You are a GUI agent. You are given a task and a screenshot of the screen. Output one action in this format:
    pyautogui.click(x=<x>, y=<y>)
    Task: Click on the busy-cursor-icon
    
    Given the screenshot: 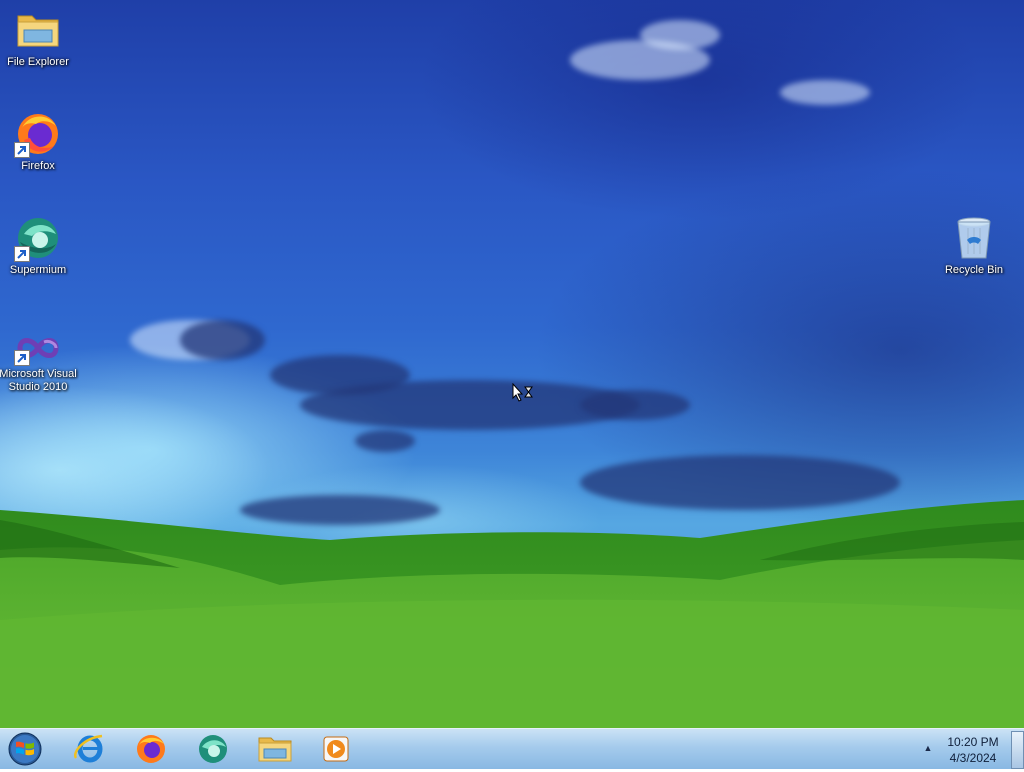 What is the action you would take?
    pyautogui.click(x=524, y=394)
    